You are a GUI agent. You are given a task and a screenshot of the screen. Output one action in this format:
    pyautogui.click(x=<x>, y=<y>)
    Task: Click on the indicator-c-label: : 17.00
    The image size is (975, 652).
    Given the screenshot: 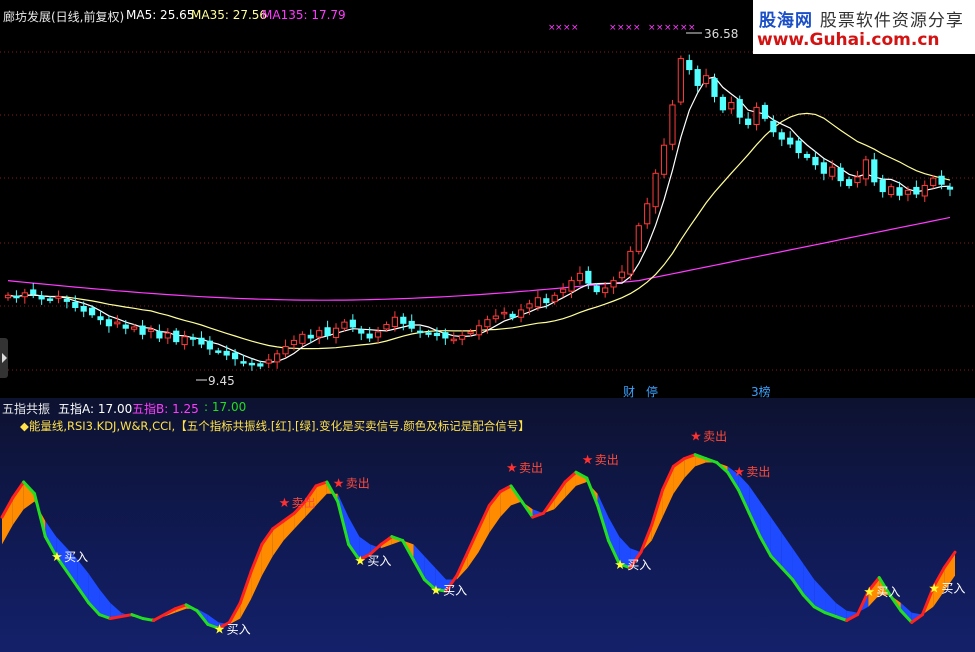 What is the action you would take?
    pyautogui.click(x=225, y=407)
    